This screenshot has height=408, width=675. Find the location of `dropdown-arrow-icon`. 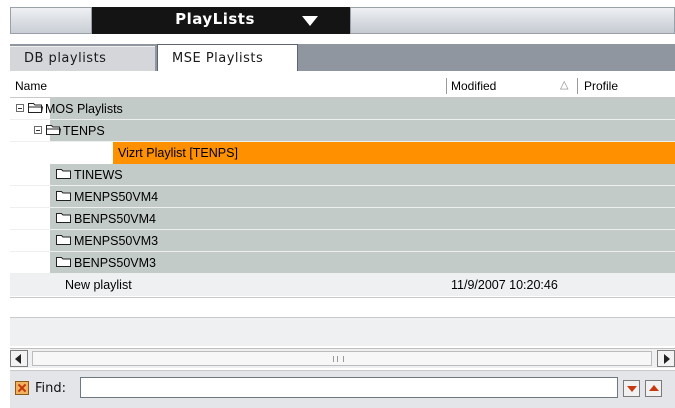

dropdown-arrow-icon is located at coordinates (310, 21).